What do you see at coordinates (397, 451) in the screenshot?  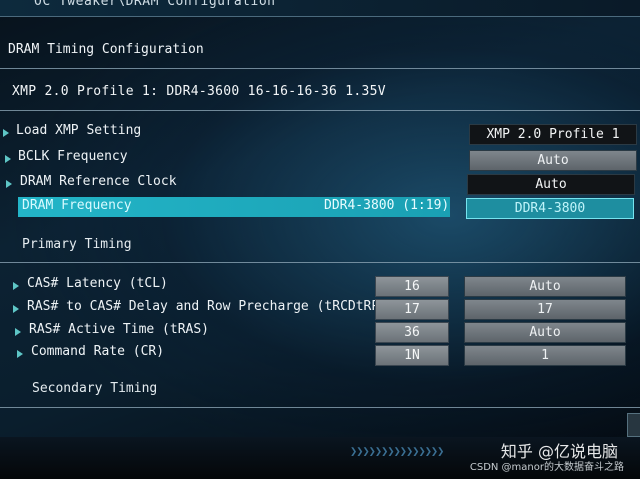 I see `chevron-decoration-icon: ❯❯❯❯❯❯❯❯❯❯❯❯❯❯❯` at bounding box center [397, 451].